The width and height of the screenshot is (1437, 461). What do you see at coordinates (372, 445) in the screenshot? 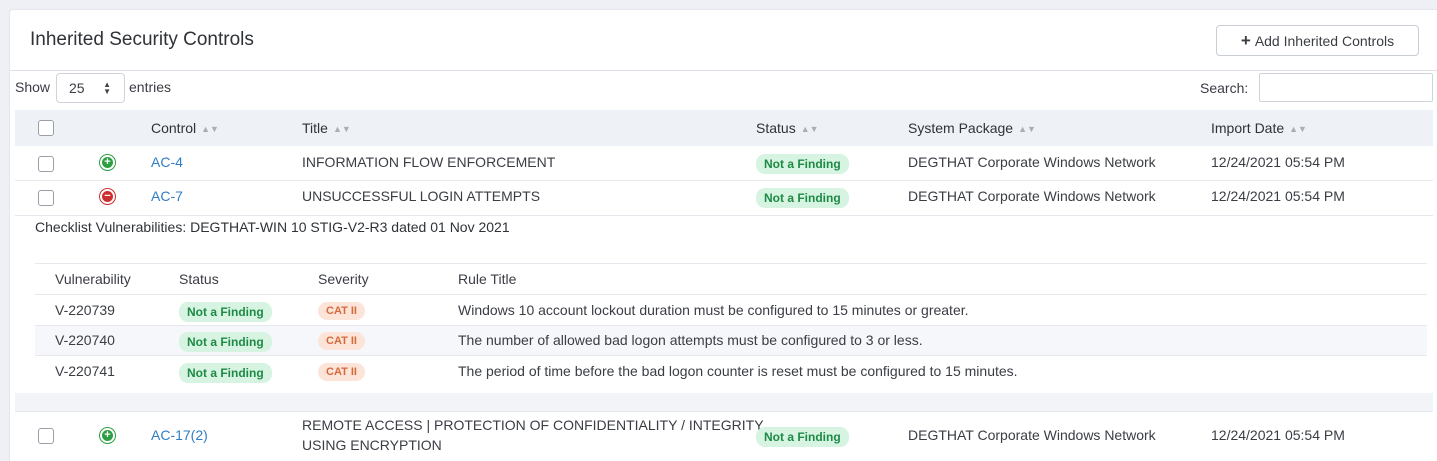
I see `row-title-line2: USING ENCRYPTION` at bounding box center [372, 445].